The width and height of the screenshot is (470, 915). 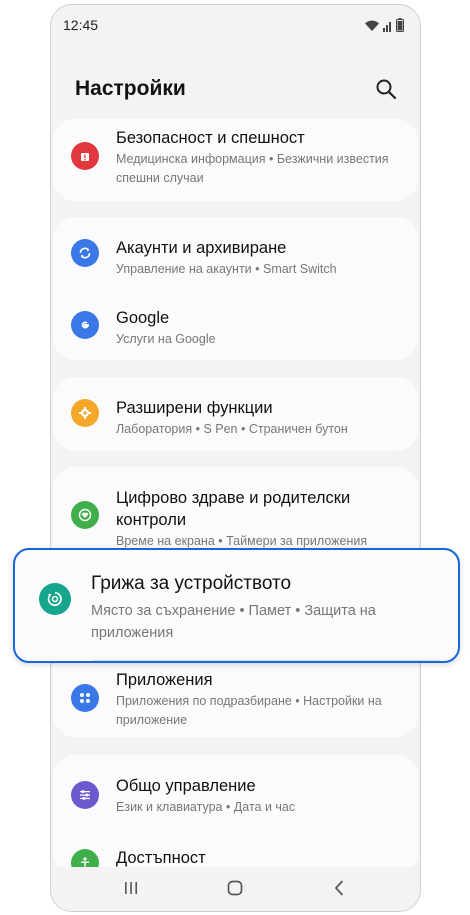 What do you see at coordinates (206, 807) in the screenshot?
I see `settings-item-subtitle: Език и клавиатура • Дата и час` at bounding box center [206, 807].